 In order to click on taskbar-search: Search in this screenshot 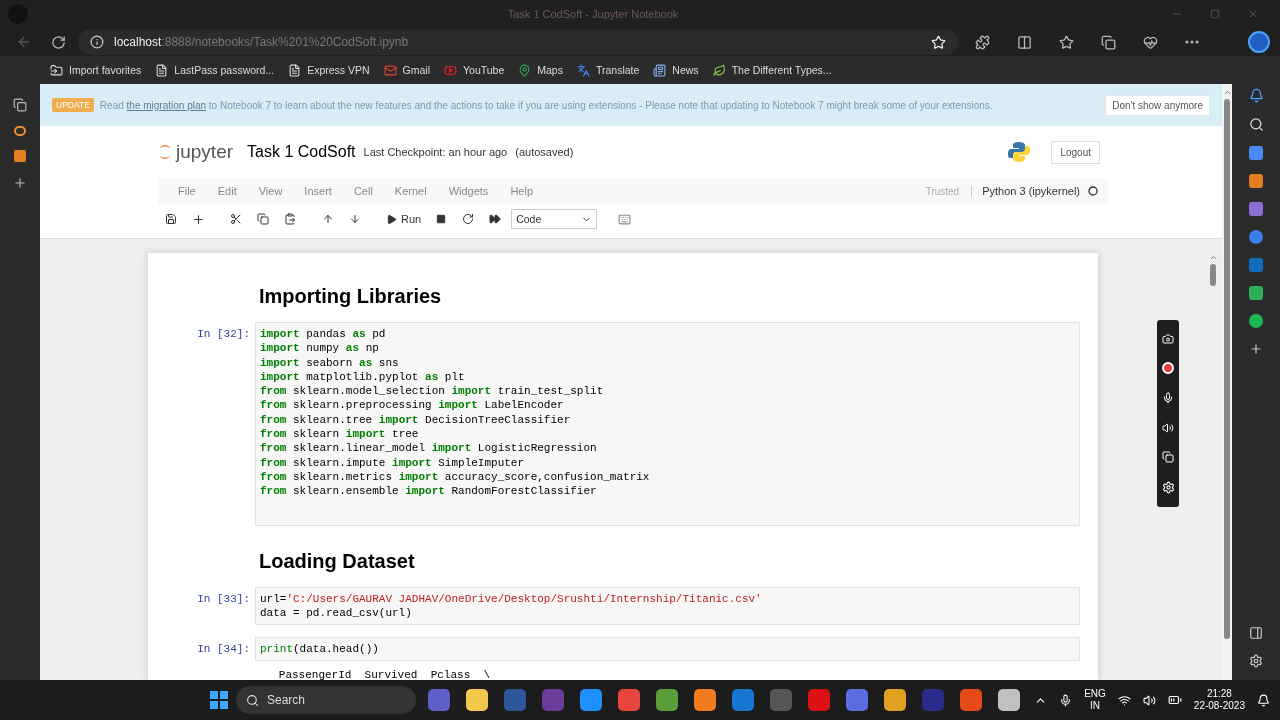, I will do `click(326, 700)`.